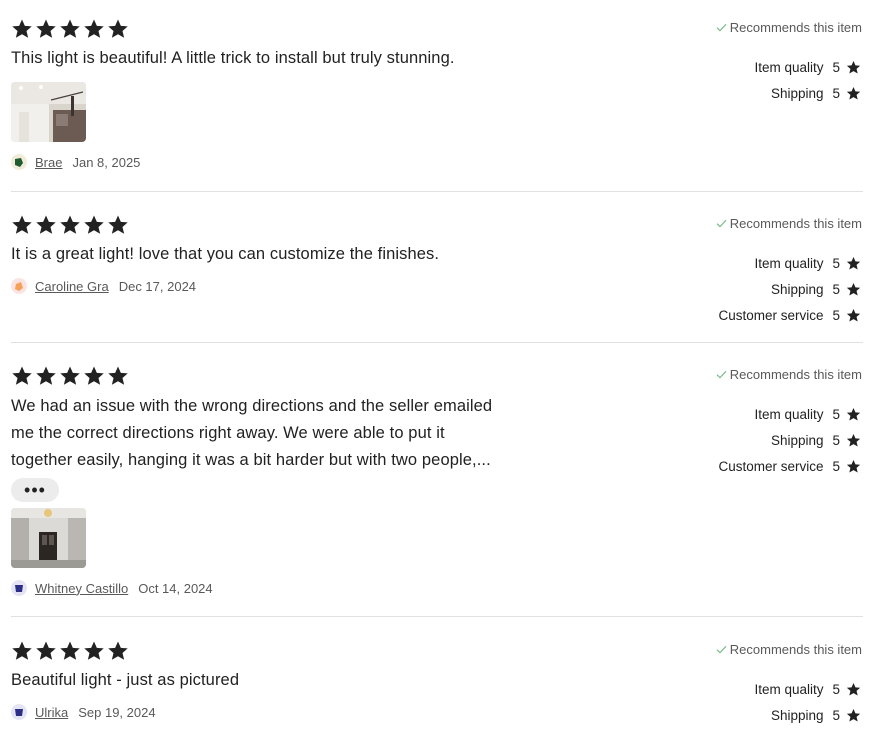  What do you see at coordinates (157, 286) in the screenshot?
I see `review-date: Dec 17, 2024` at bounding box center [157, 286].